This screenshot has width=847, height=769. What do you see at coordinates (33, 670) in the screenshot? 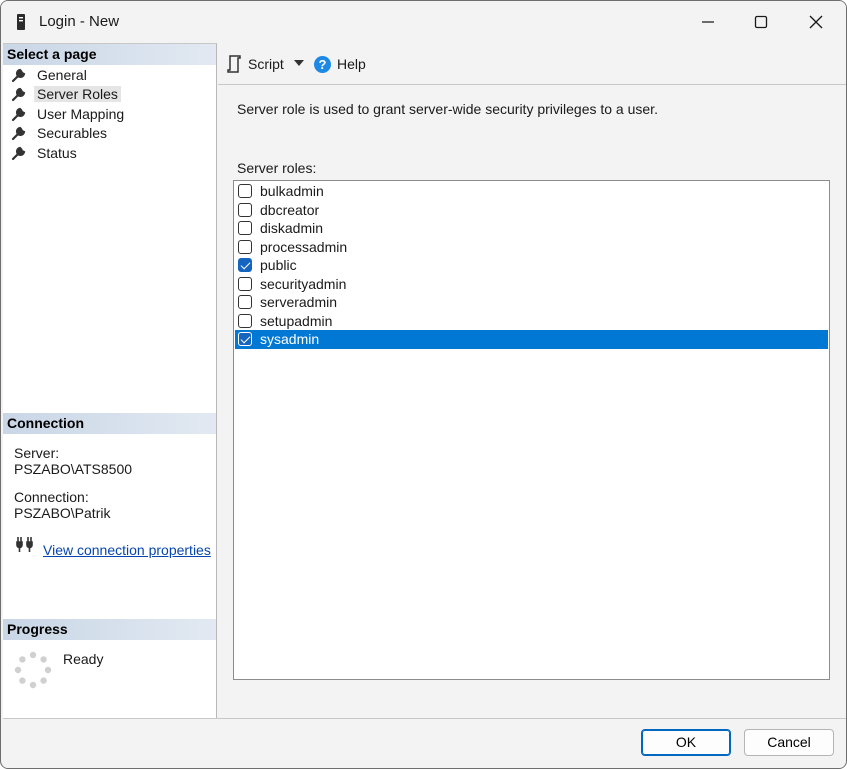
I see `progress-spinner-icon` at bounding box center [33, 670].